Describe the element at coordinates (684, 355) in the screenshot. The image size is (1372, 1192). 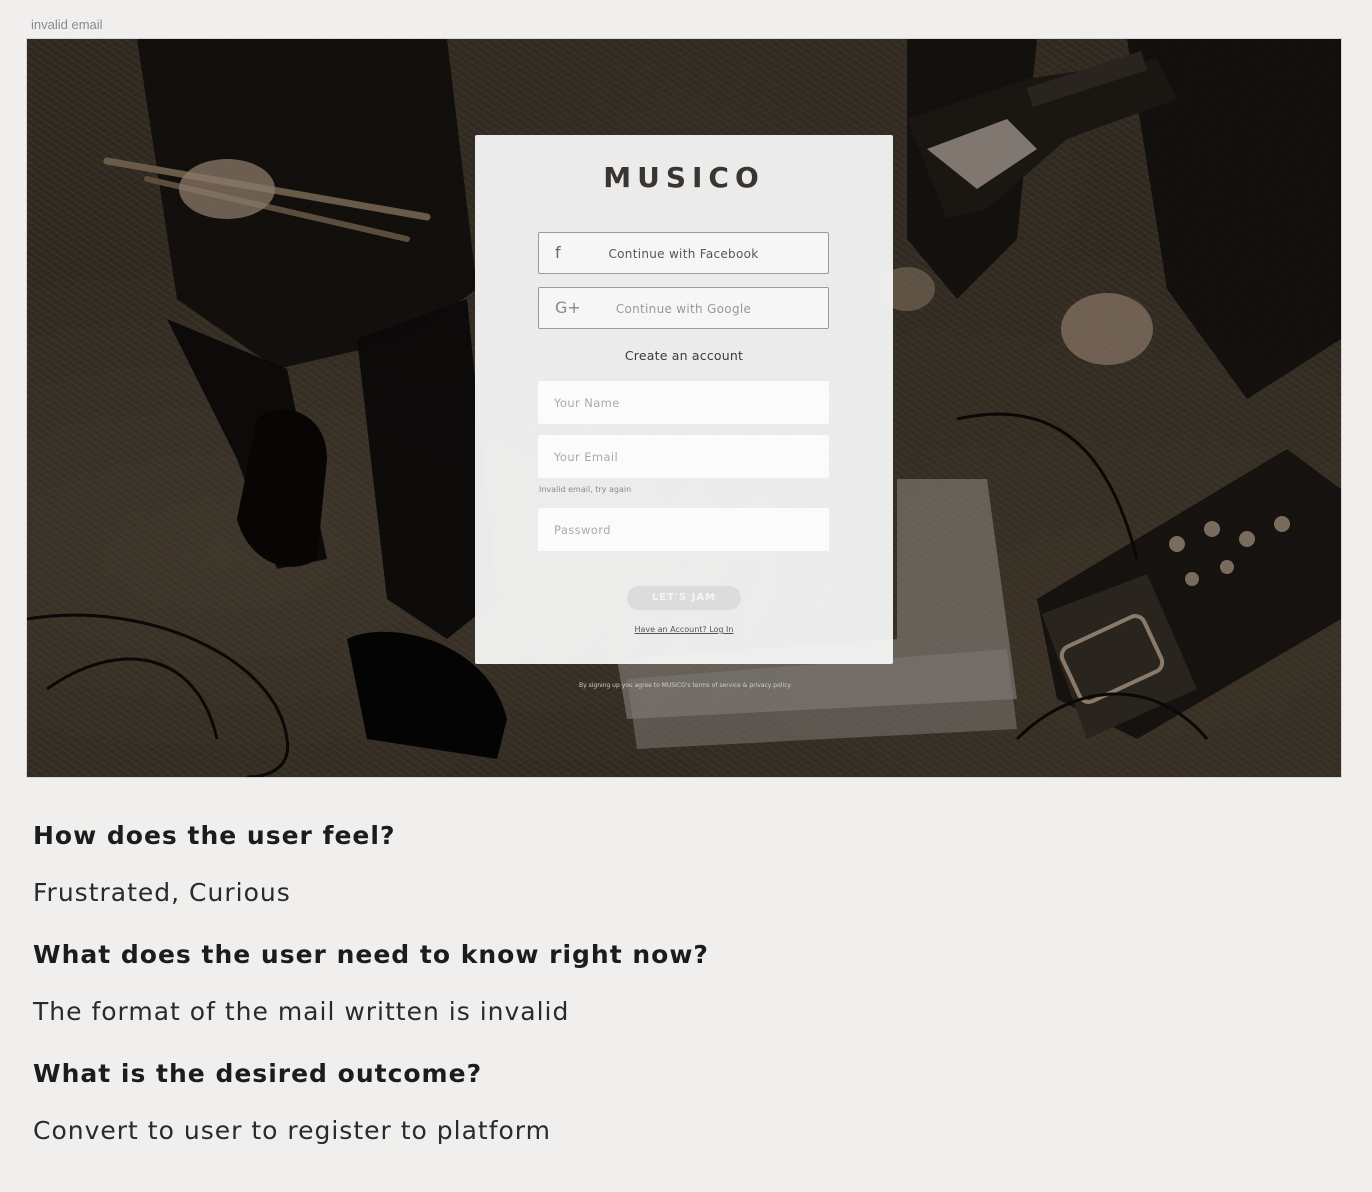
I see `create-account-heading: Create an account` at that location.